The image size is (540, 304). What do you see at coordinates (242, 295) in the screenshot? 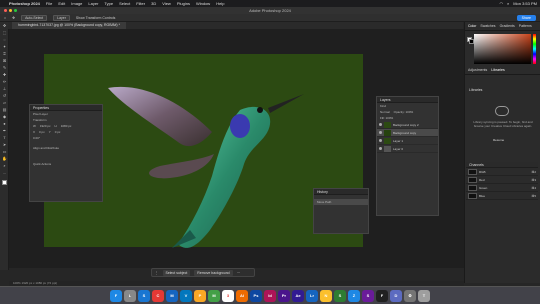
I see `dock-illustrator-icon: Ai` at bounding box center [242, 295].